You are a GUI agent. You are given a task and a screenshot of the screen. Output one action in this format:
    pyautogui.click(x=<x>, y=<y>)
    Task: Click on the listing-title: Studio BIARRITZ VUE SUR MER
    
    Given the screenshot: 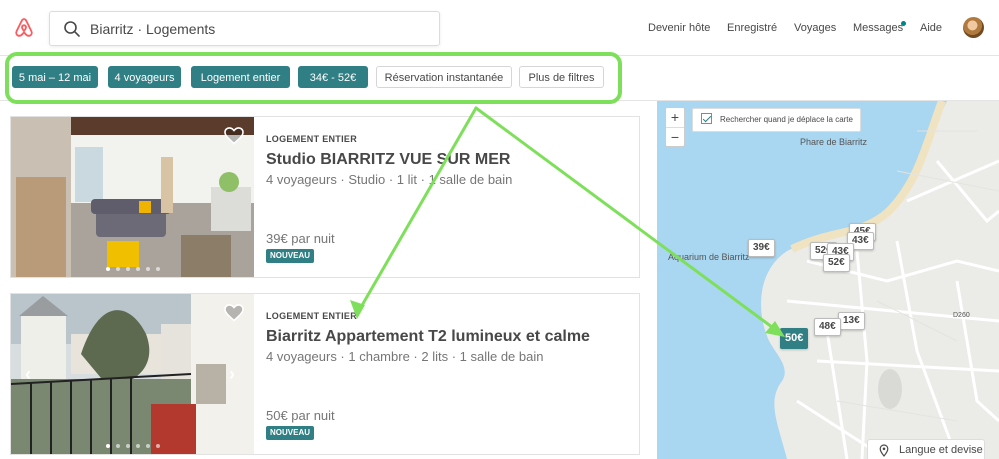 What is the action you would take?
    pyautogui.click(x=388, y=160)
    